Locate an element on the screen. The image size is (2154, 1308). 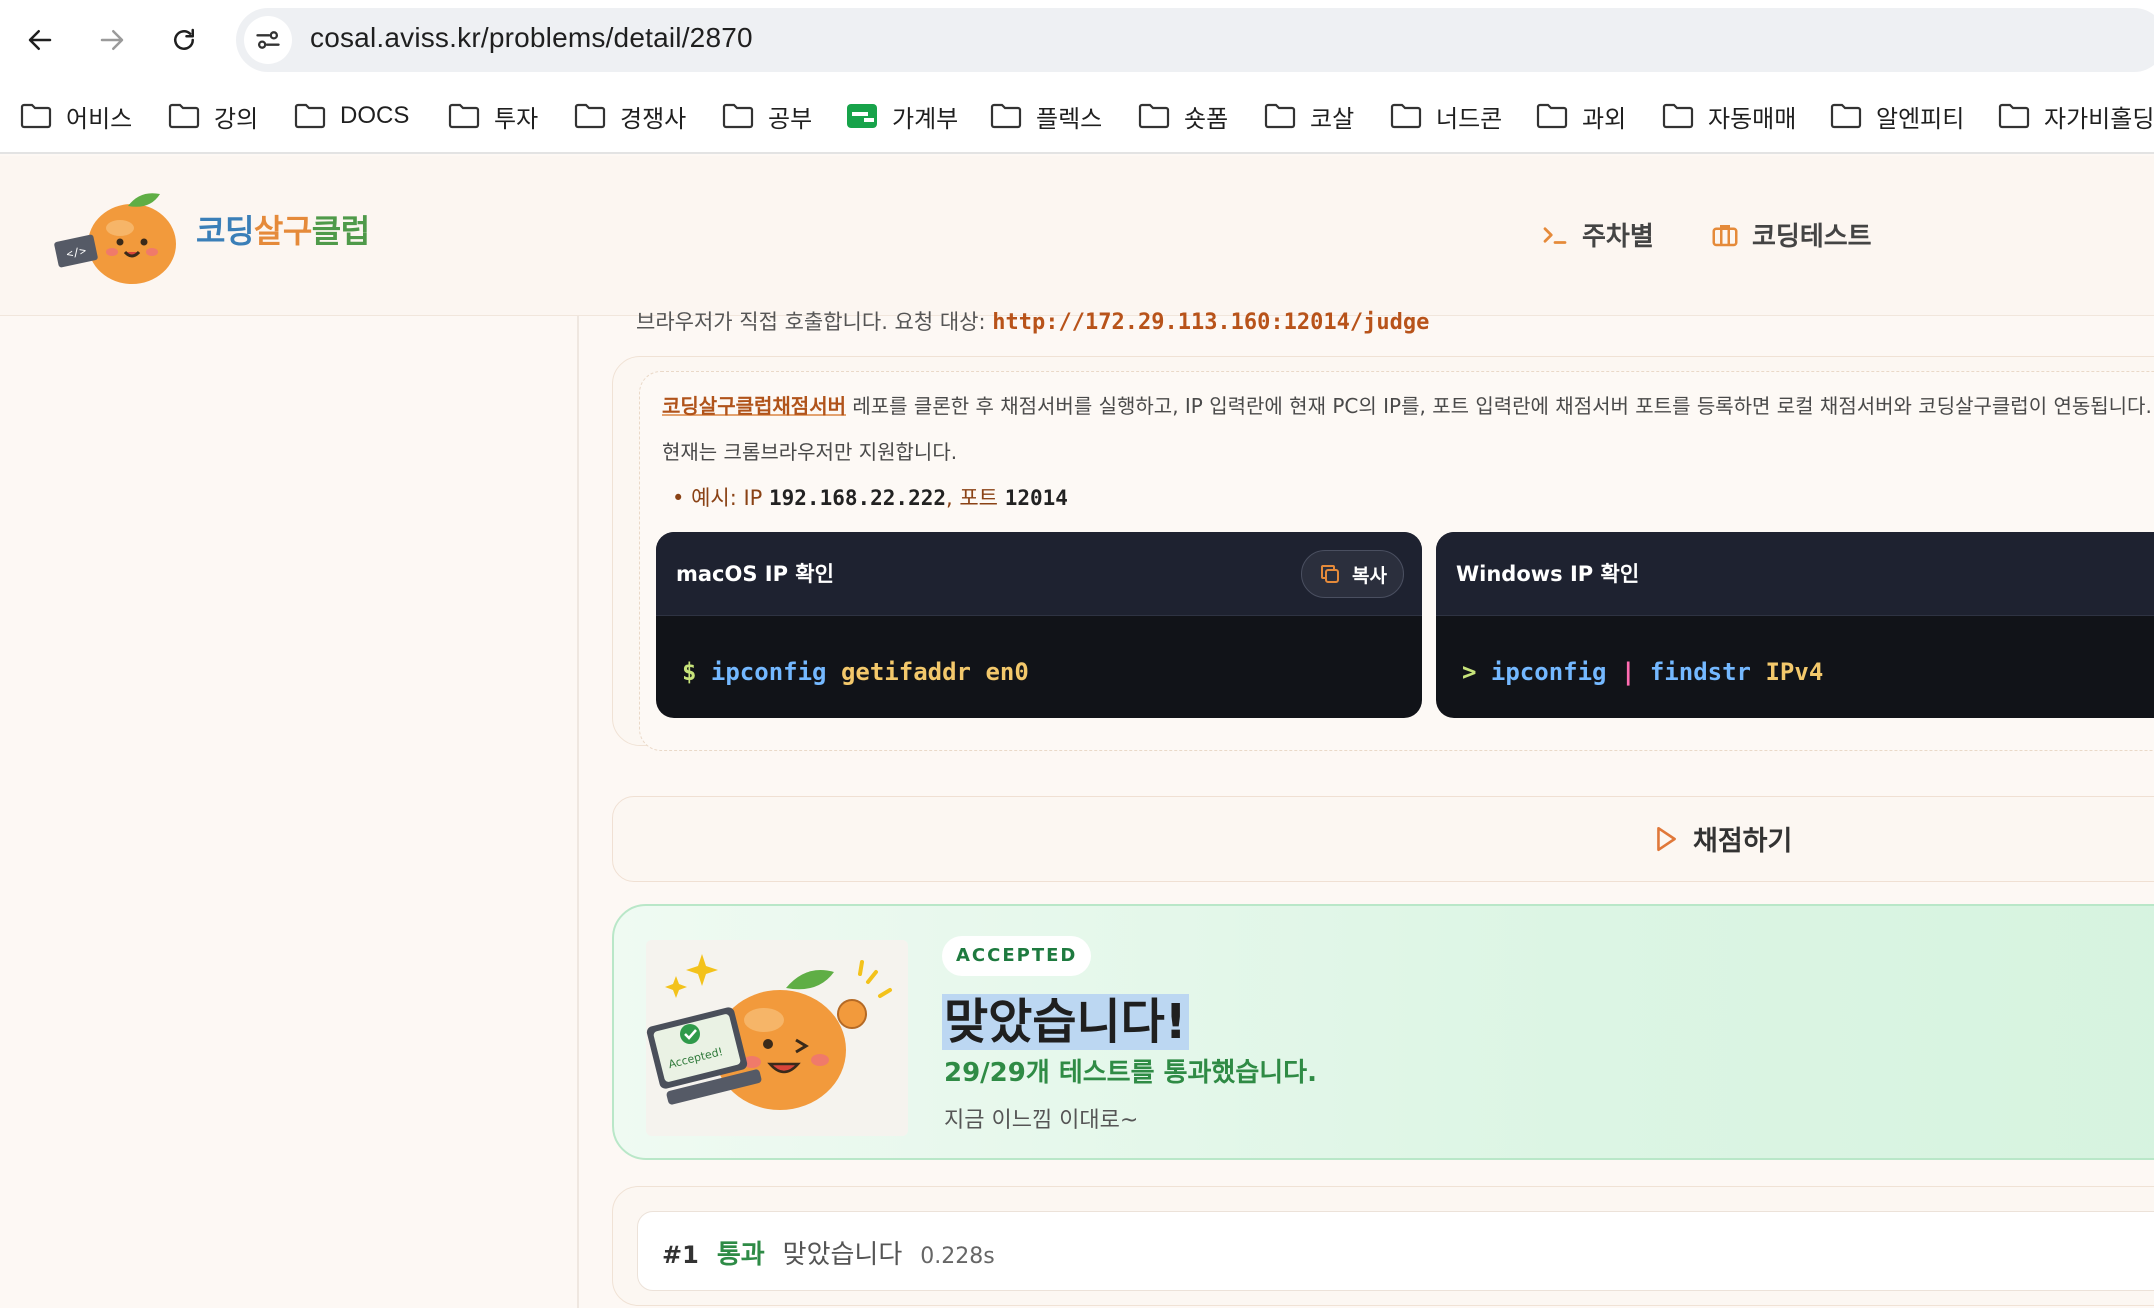
example-line: • 예시: IP 192.168.22.222, 포트 12014 is located at coordinates (870, 498).